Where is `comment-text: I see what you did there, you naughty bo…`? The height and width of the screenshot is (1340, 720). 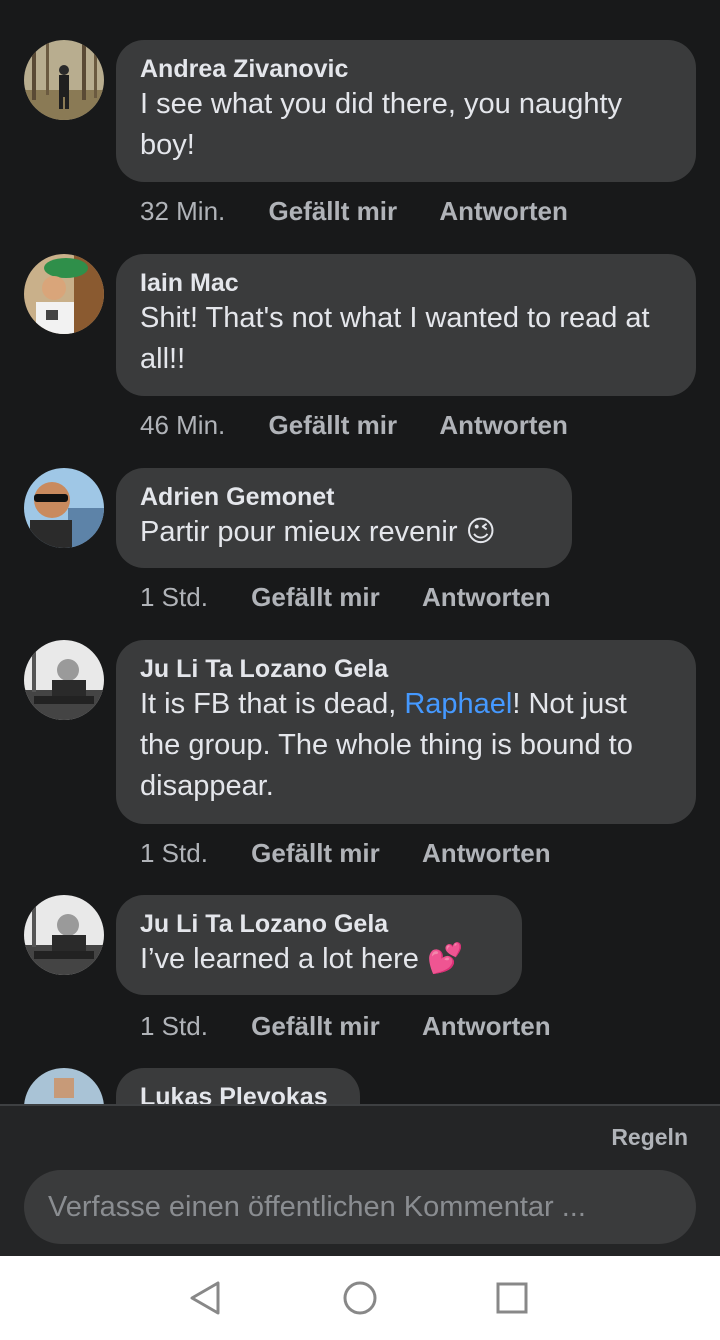
comment-text: I see what you did there, you naughty bo… is located at coordinates (381, 124).